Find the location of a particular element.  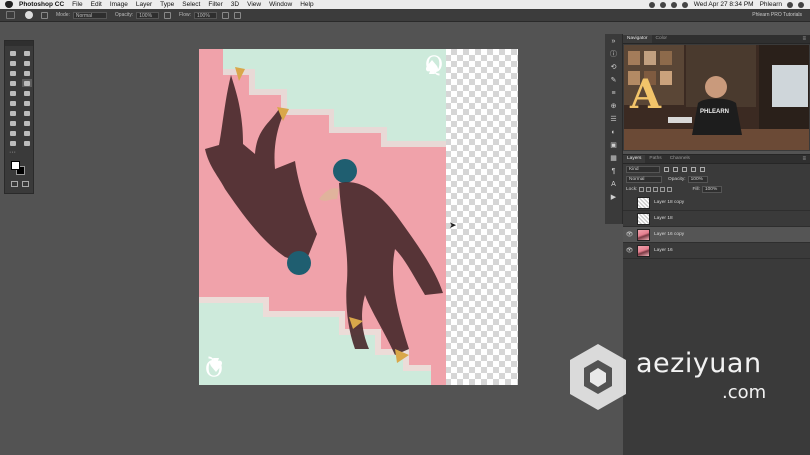

actions-icon: ▶ is located at coordinates (613, 198).